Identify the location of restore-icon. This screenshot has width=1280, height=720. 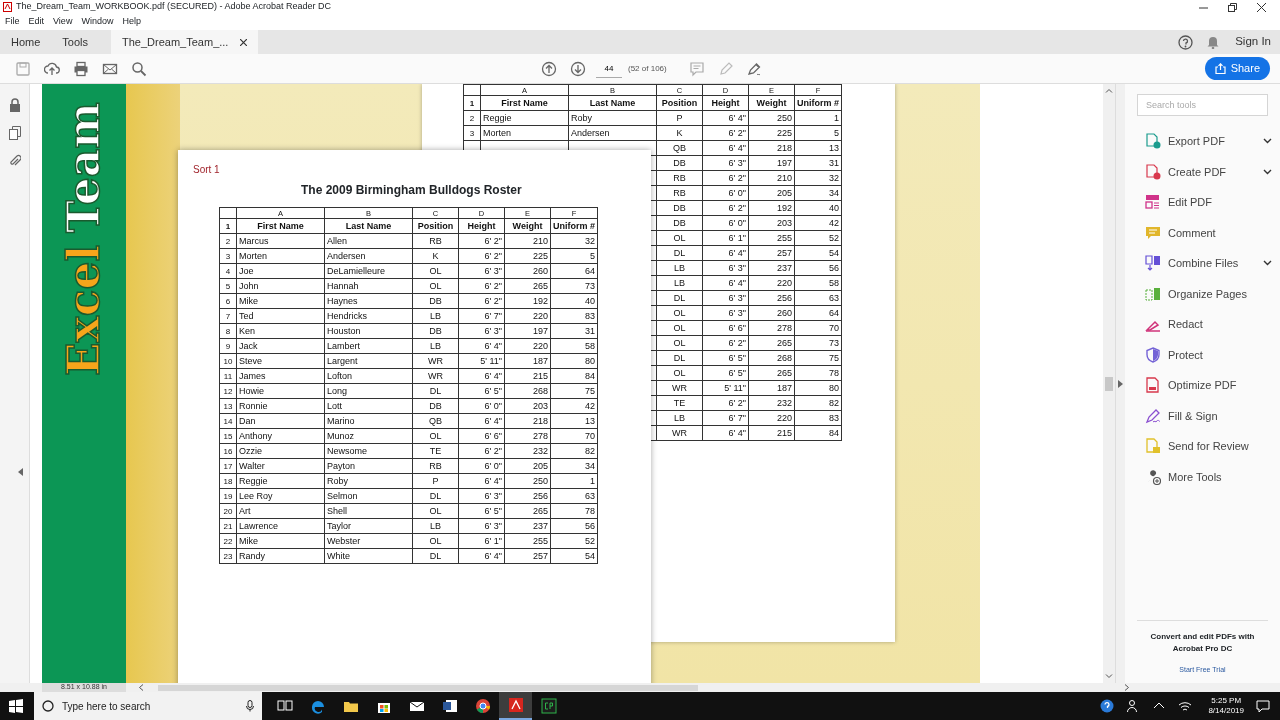
(1232, 7).